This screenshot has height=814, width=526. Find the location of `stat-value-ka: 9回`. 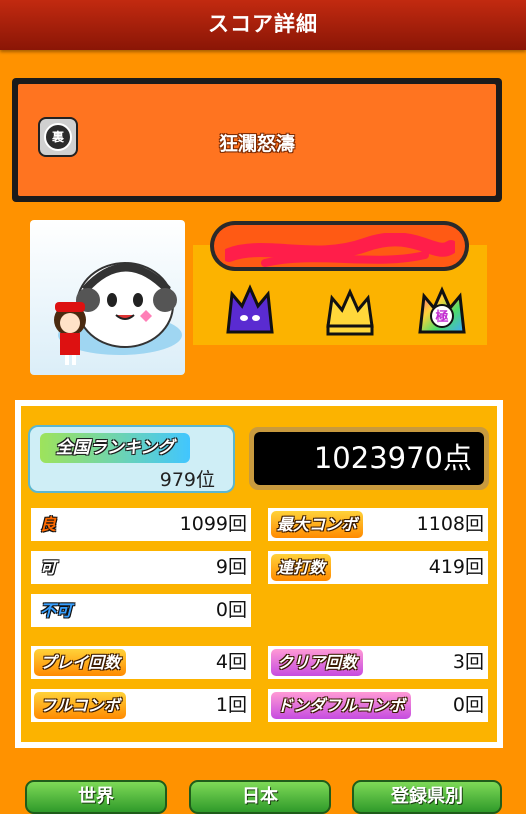

stat-value-ka: 9回 is located at coordinates (231, 567).